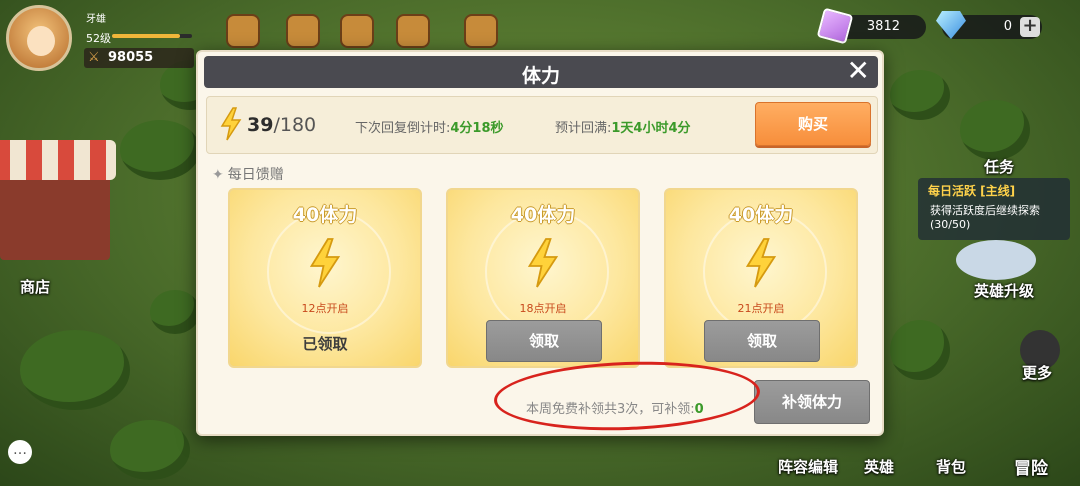 The height and width of the screenshot is (486, 1080). I want to click on level-progress-bar, so click(152, 36).